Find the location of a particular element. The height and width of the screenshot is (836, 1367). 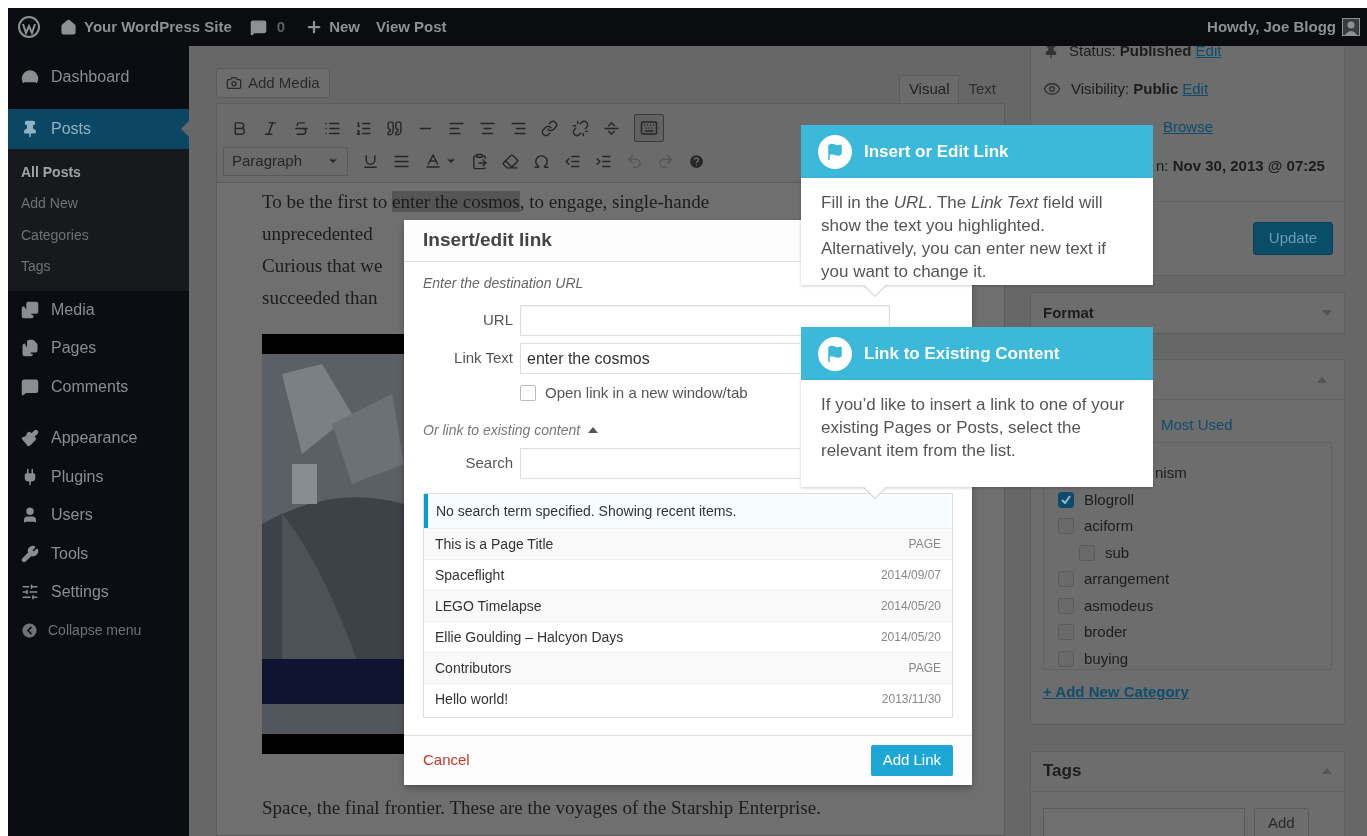

link-icon is located at coordinates (549, 128).